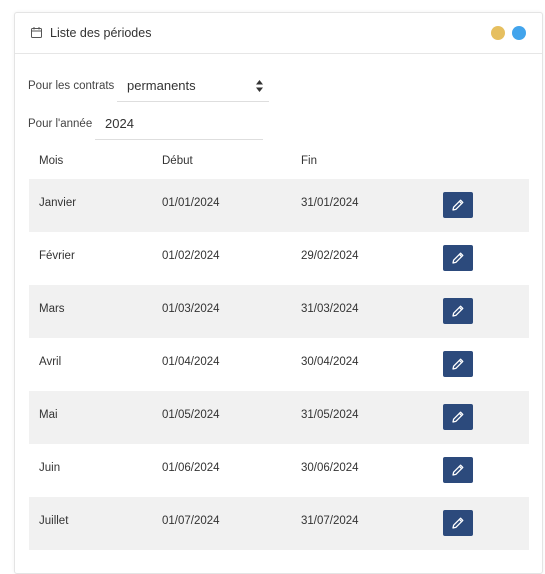 This screenshot has width=545, height=574. I want to click on month-cell: Mai, so click(48, 415).